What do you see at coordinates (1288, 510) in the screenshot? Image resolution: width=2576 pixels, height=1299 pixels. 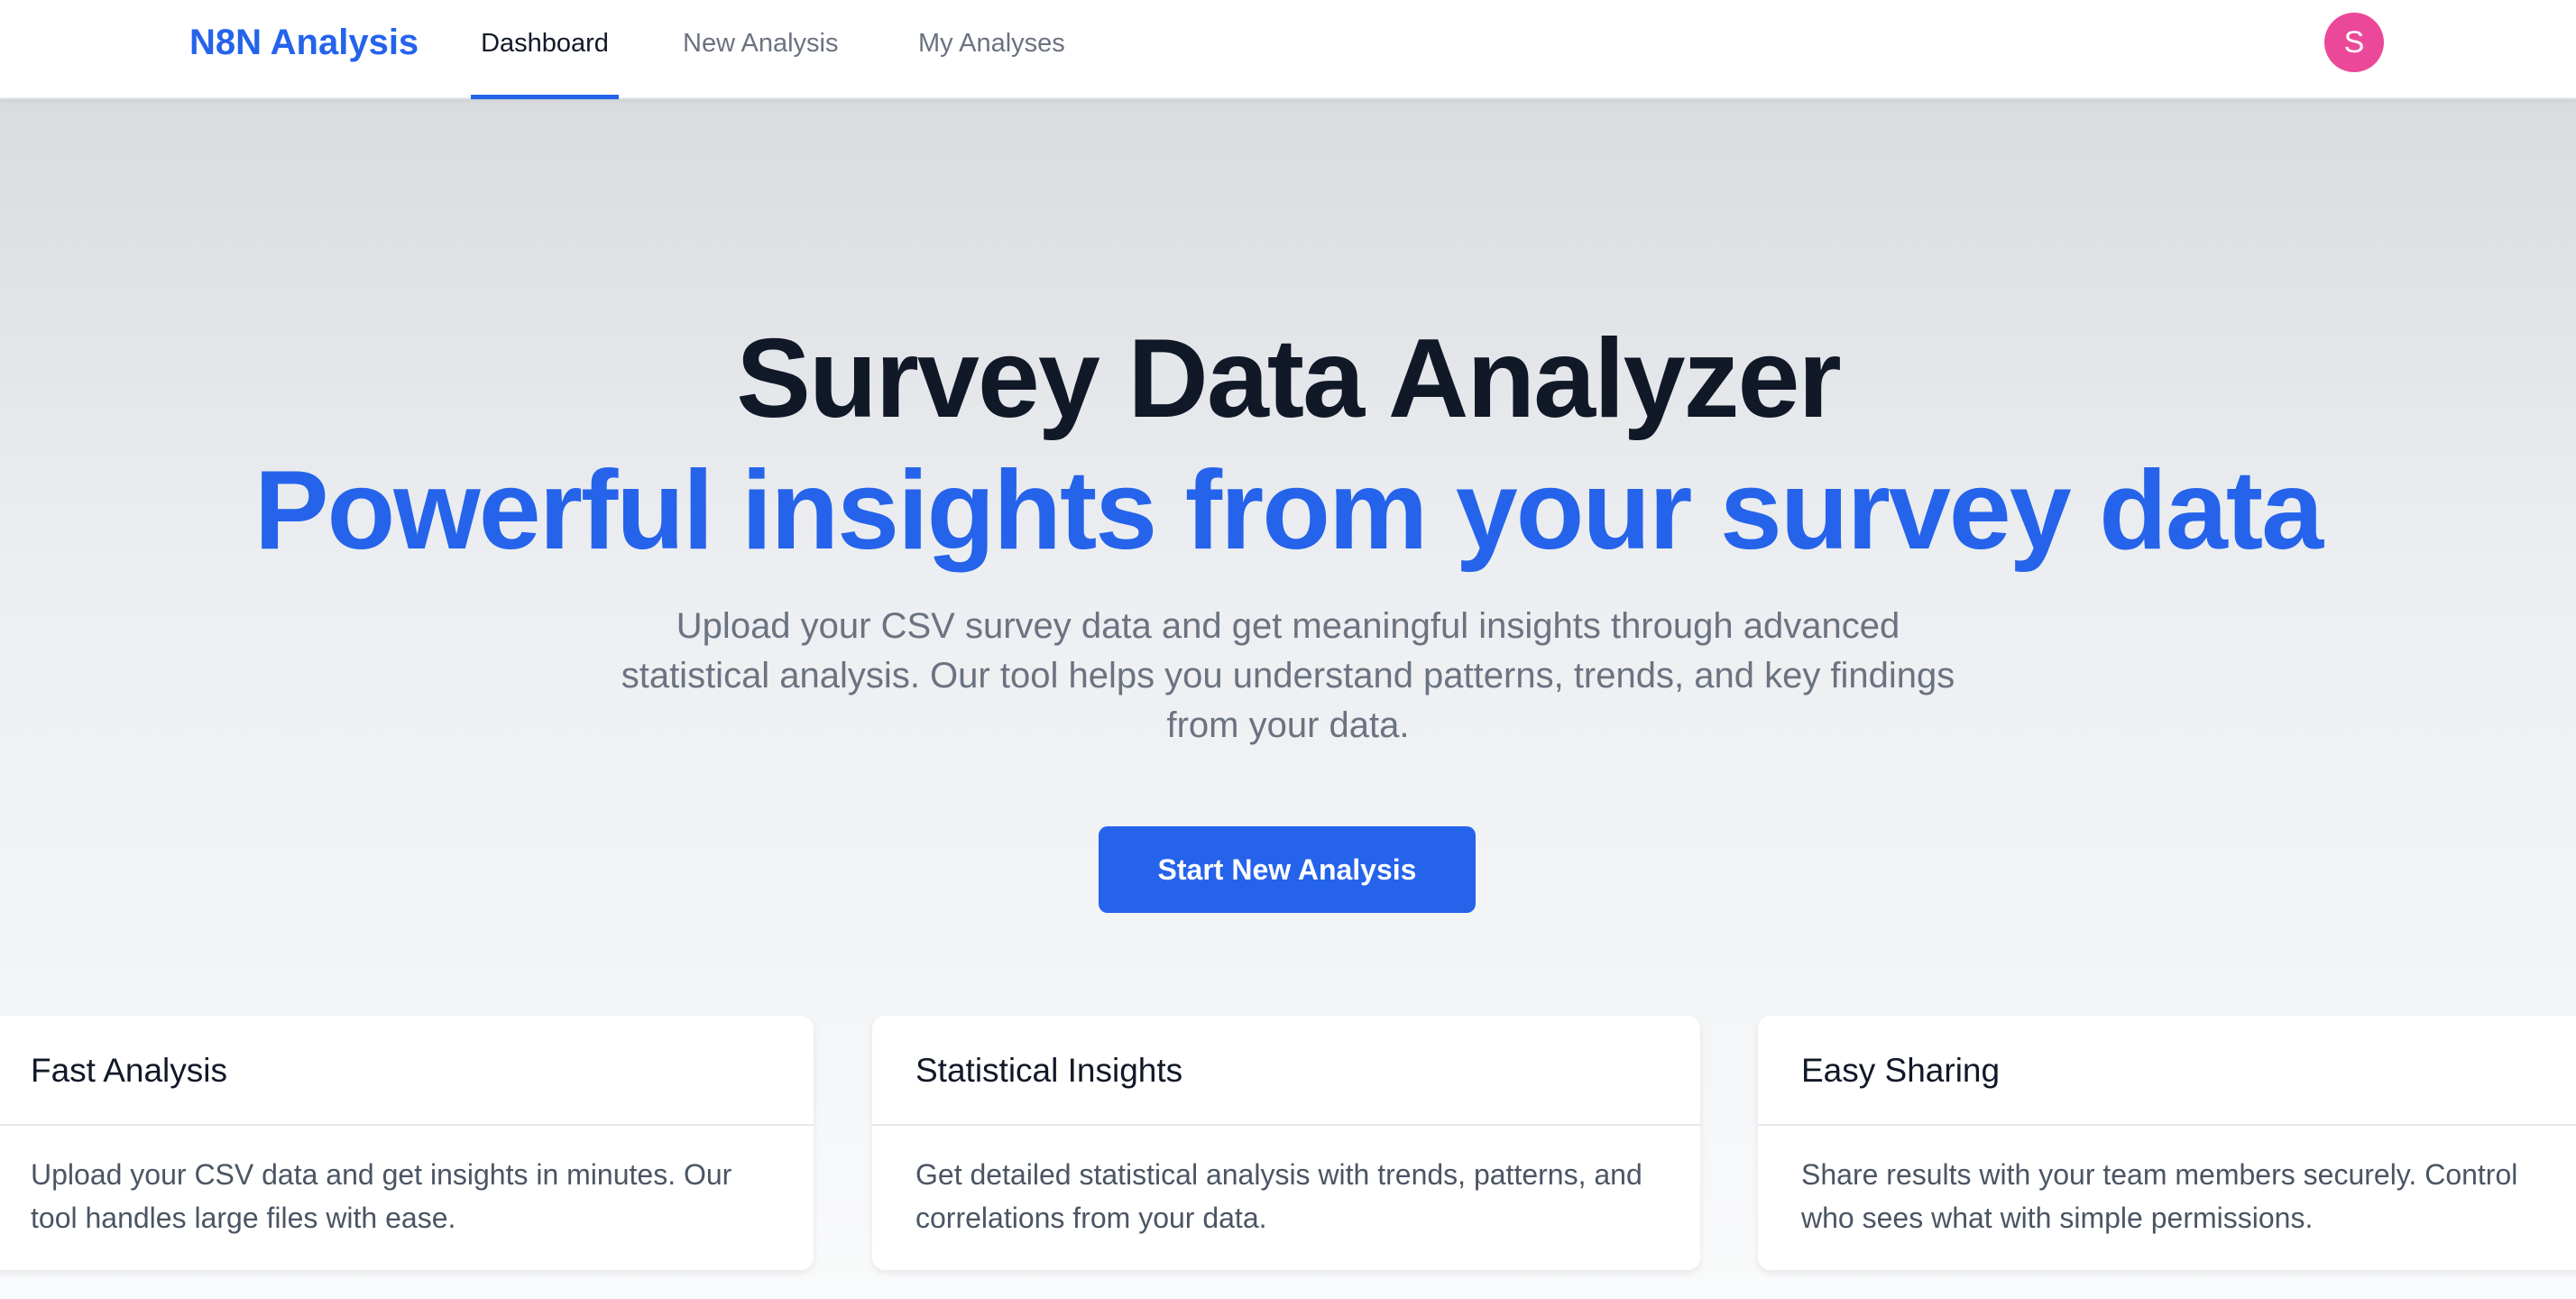 I see `hero-subtitle: Powerful insights from your survey data` at bounding box center [1288, 510].